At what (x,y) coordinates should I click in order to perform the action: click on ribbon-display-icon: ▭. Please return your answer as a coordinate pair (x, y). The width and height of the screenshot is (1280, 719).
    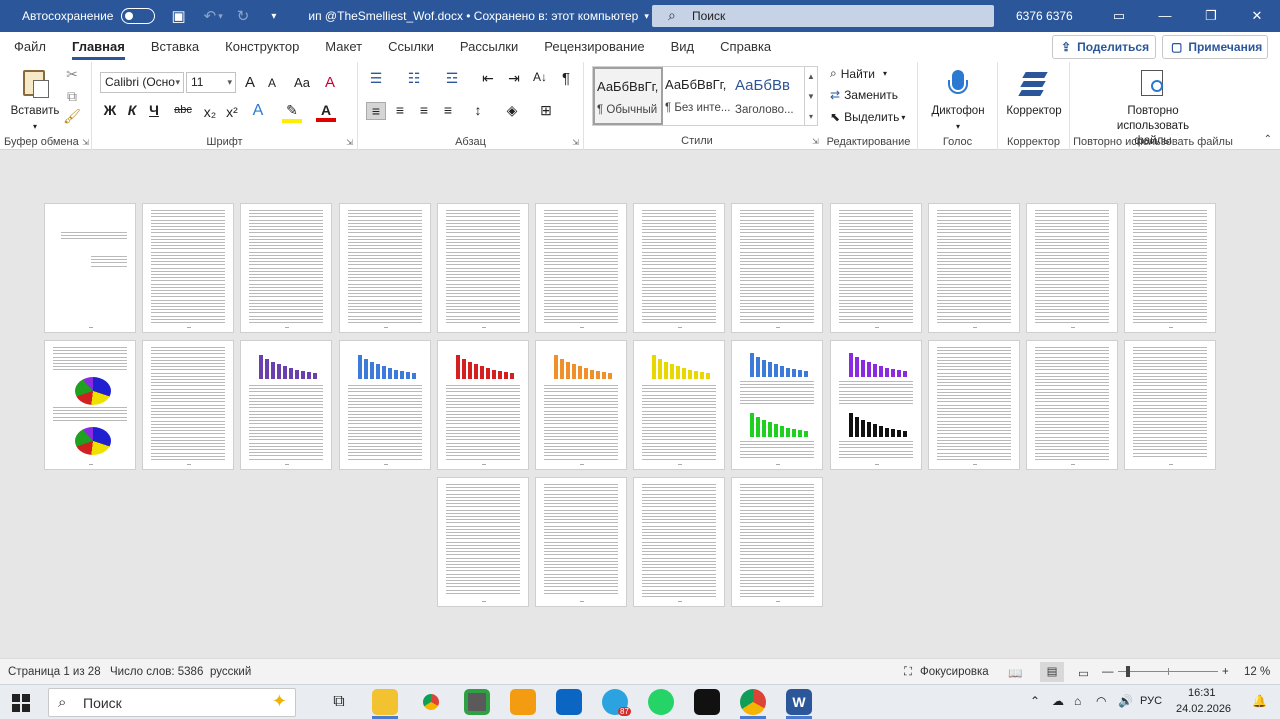
    Looking at the image, I should click on (1119, 16).